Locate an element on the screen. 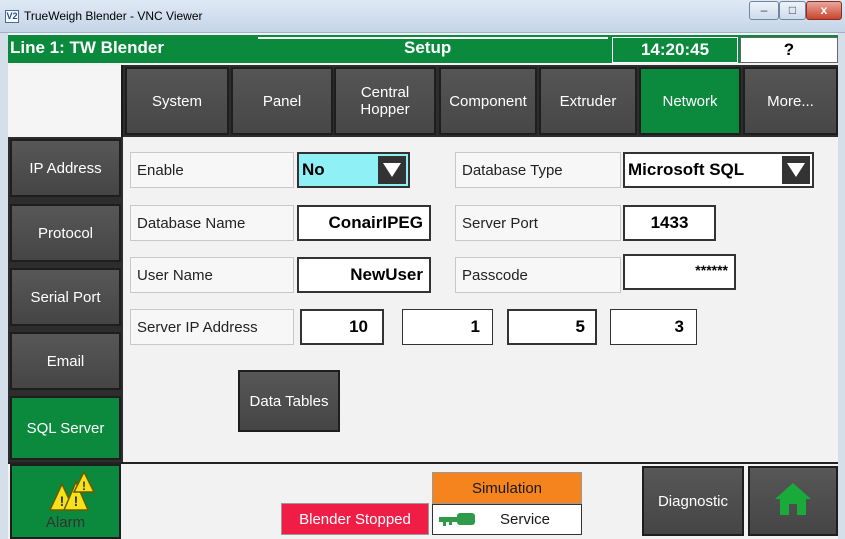 This screenshot has height=539, width=845. home-icon is located at coordinates (793, 501).